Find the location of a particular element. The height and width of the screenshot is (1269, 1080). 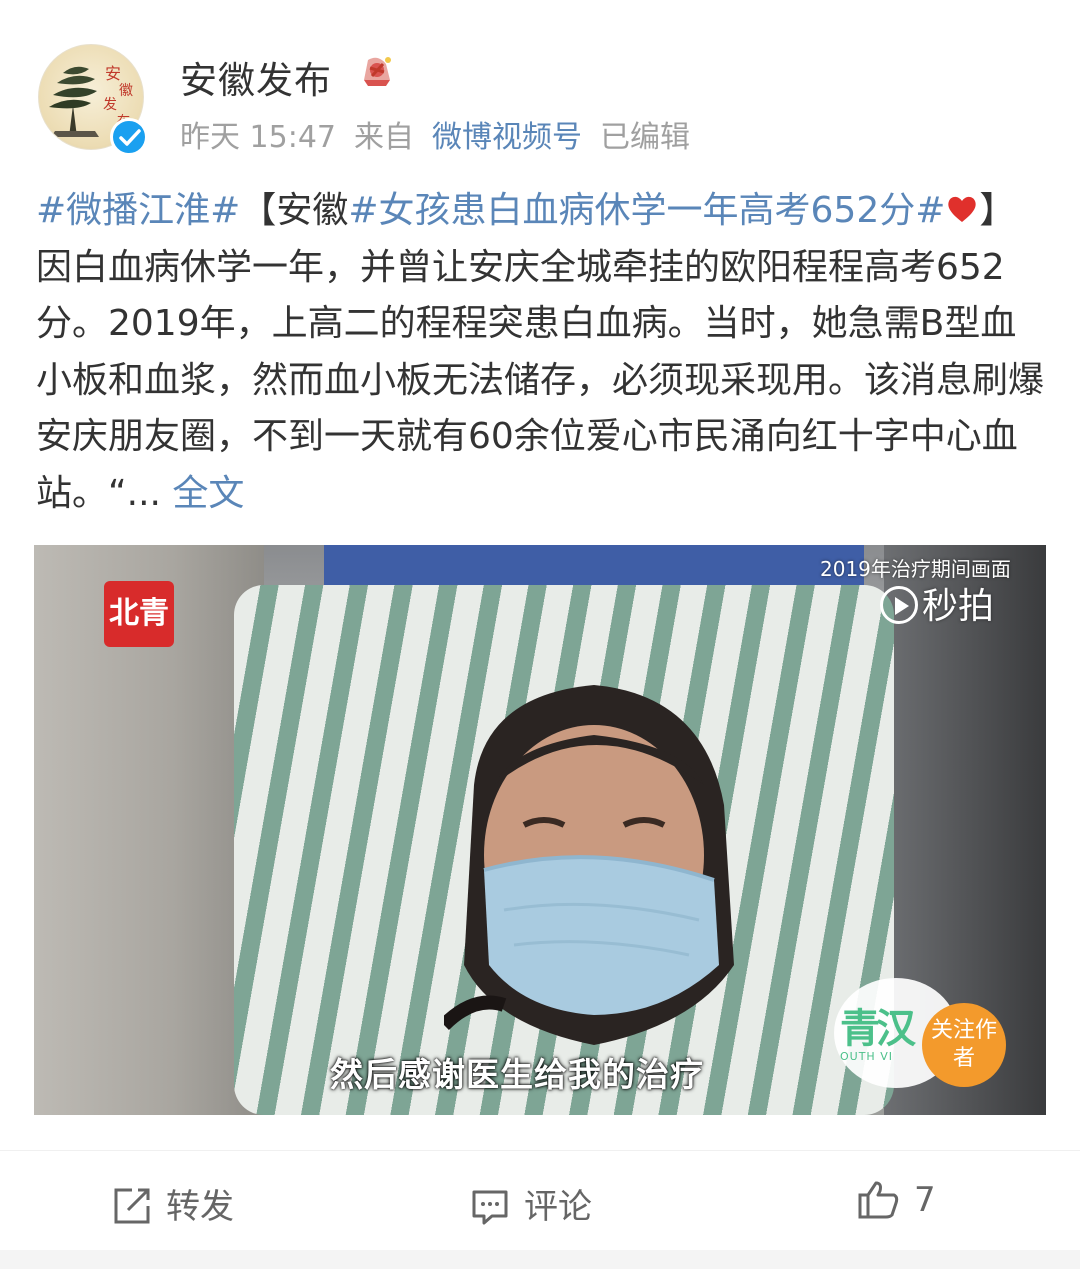

video-subtitle: 然后感谢医生给我的治疗 is located at coordinates (517, 1074).